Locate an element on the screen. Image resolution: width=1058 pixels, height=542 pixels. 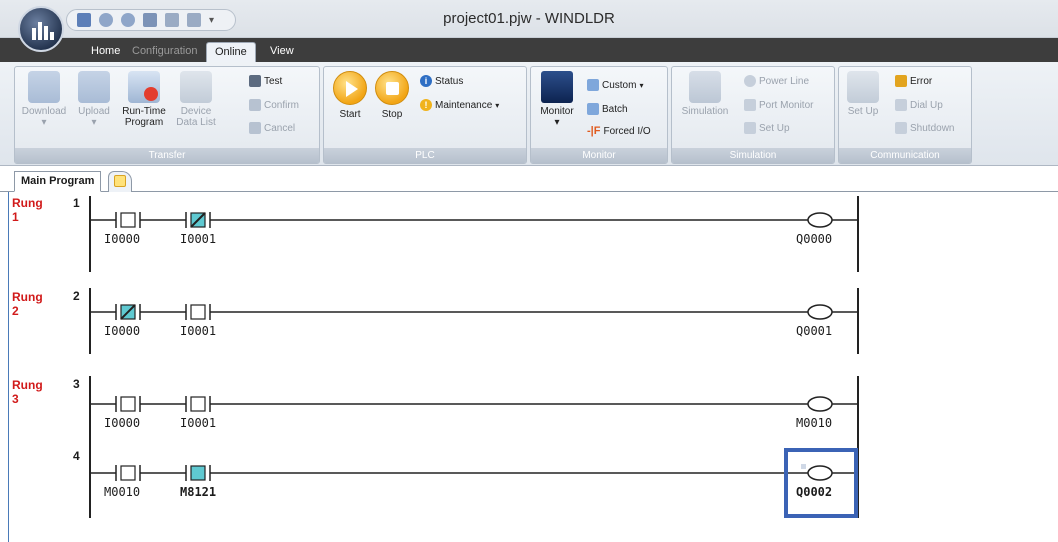
power-line-button: Power Line is located at coordinates (776, 81).